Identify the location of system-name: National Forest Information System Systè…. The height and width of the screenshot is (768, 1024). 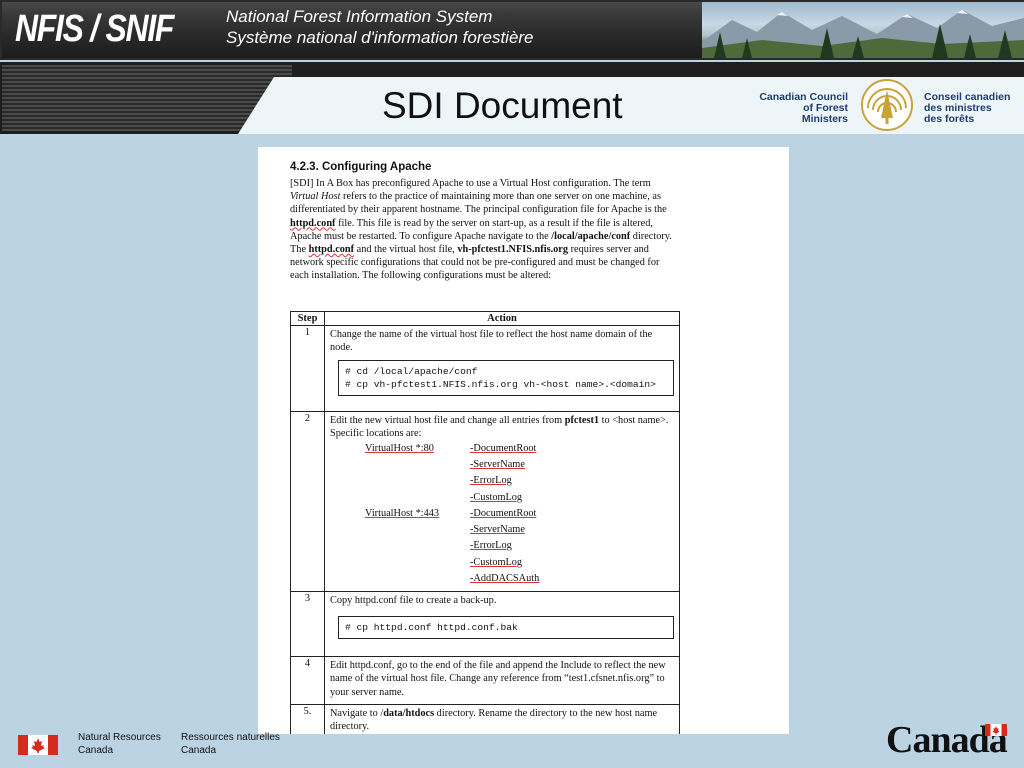
(380, 27).